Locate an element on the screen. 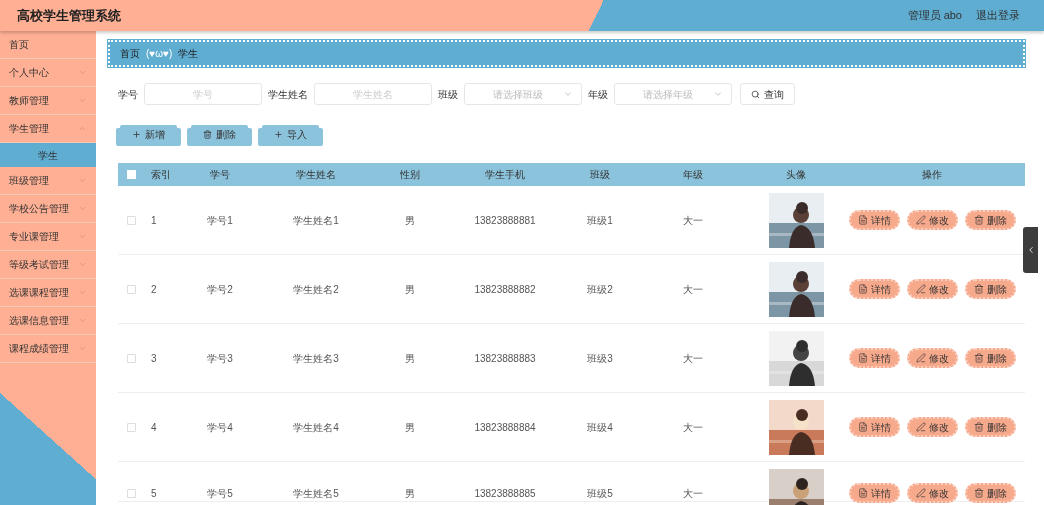  table-cell: 13823888882 is located at coordinates (505, 289).